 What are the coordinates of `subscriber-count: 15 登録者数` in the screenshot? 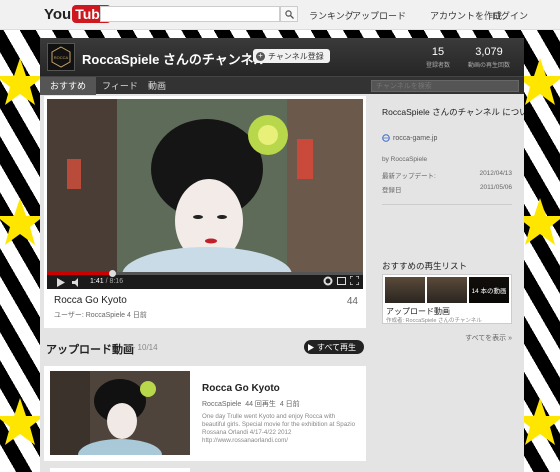 It's located at (438, 57).